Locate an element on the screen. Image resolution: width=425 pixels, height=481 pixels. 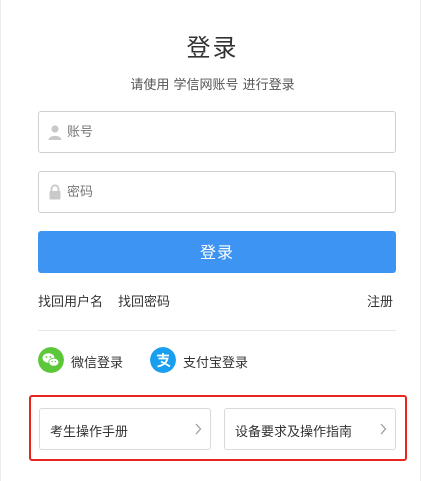
panel-right-border is located at coordinates (420, 240).